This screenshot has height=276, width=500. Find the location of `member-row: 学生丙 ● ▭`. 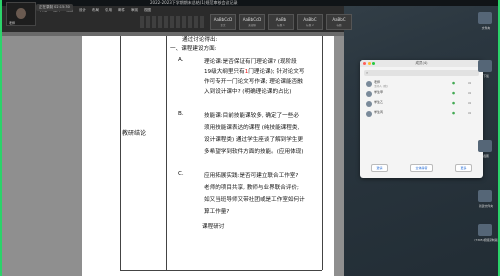

member-row: 学生丙 ● ▭ is located at coordinates (421, 114).